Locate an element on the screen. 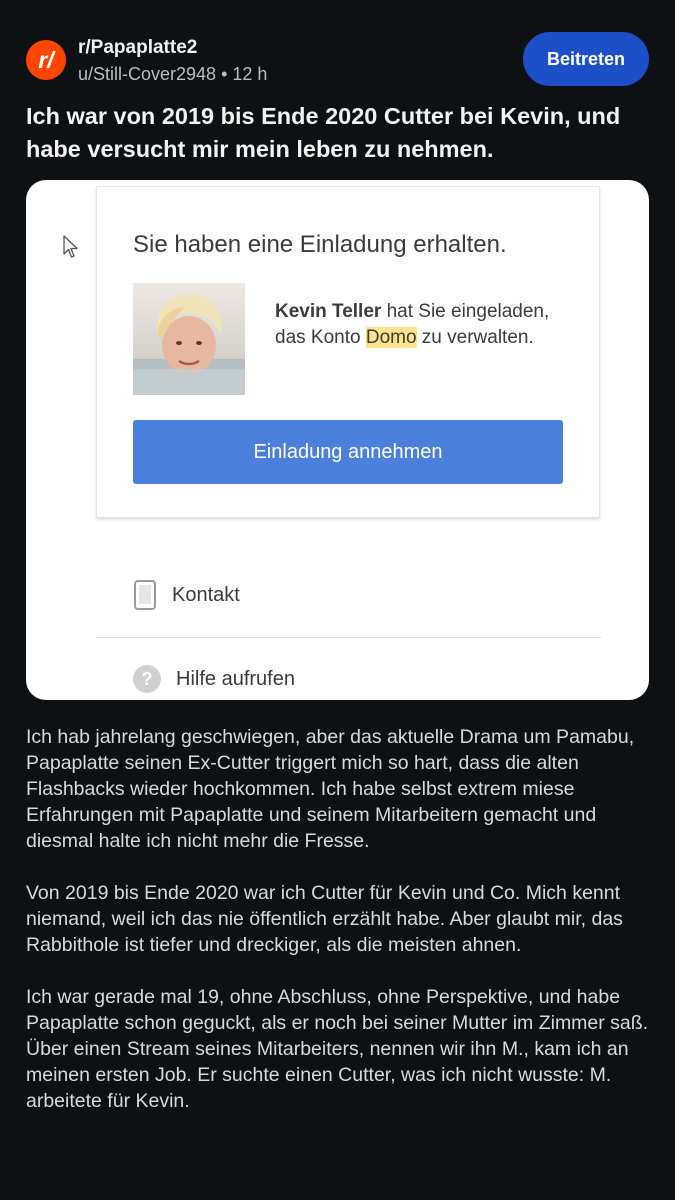  subreddit-name: r/Papaplatte2 is located at coordinates (172, 48).